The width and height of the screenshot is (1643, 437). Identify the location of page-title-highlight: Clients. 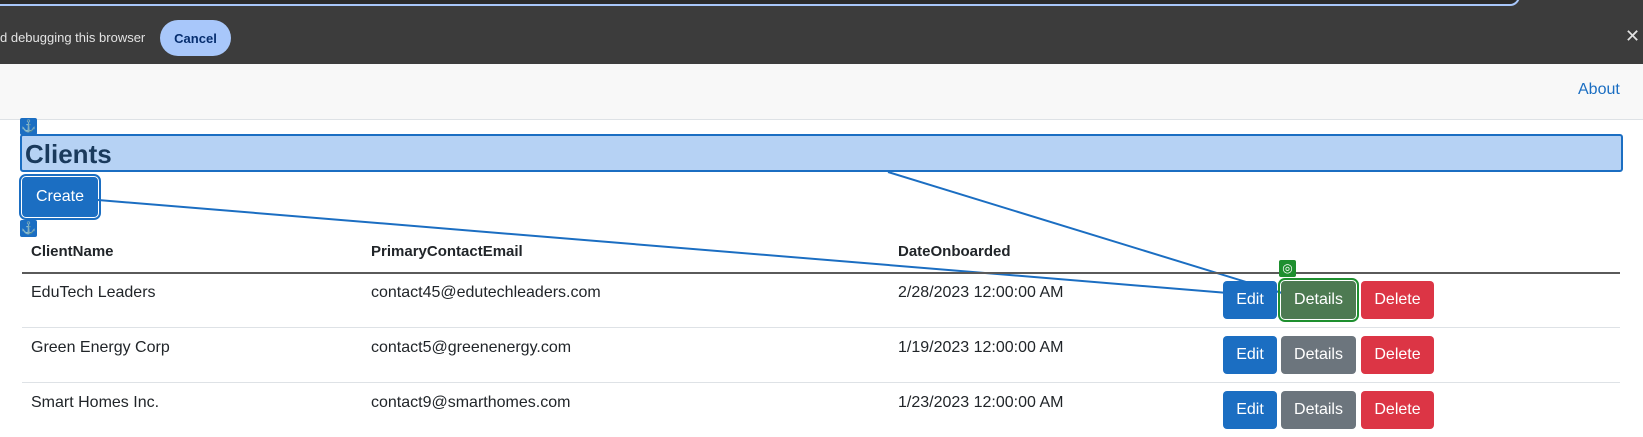
(821, 153).